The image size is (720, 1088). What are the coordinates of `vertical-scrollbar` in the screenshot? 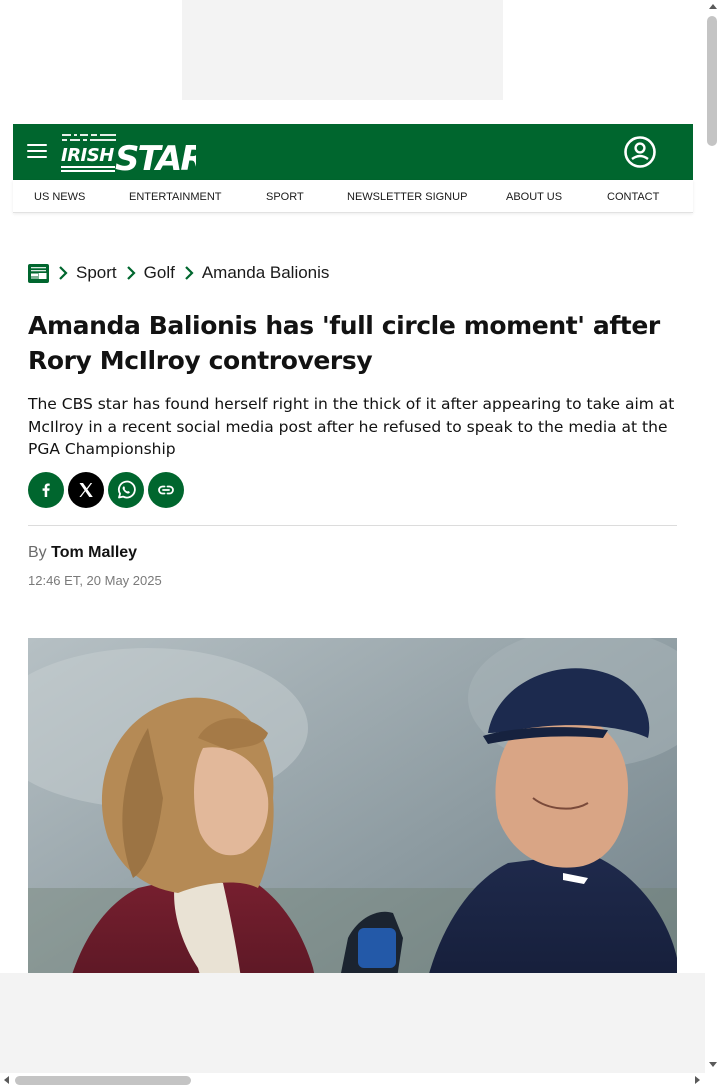 It's located at (712, 536).